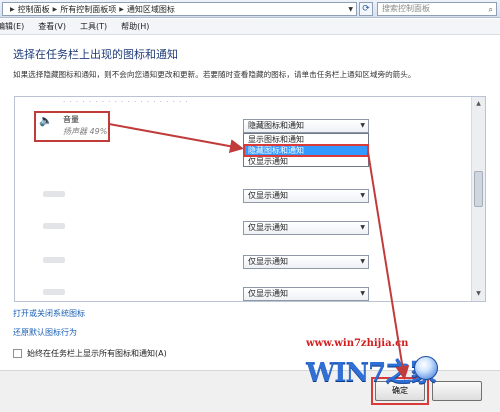  I want to click on dropdown-value: 隐藏图标和通知, so click(276, 125).